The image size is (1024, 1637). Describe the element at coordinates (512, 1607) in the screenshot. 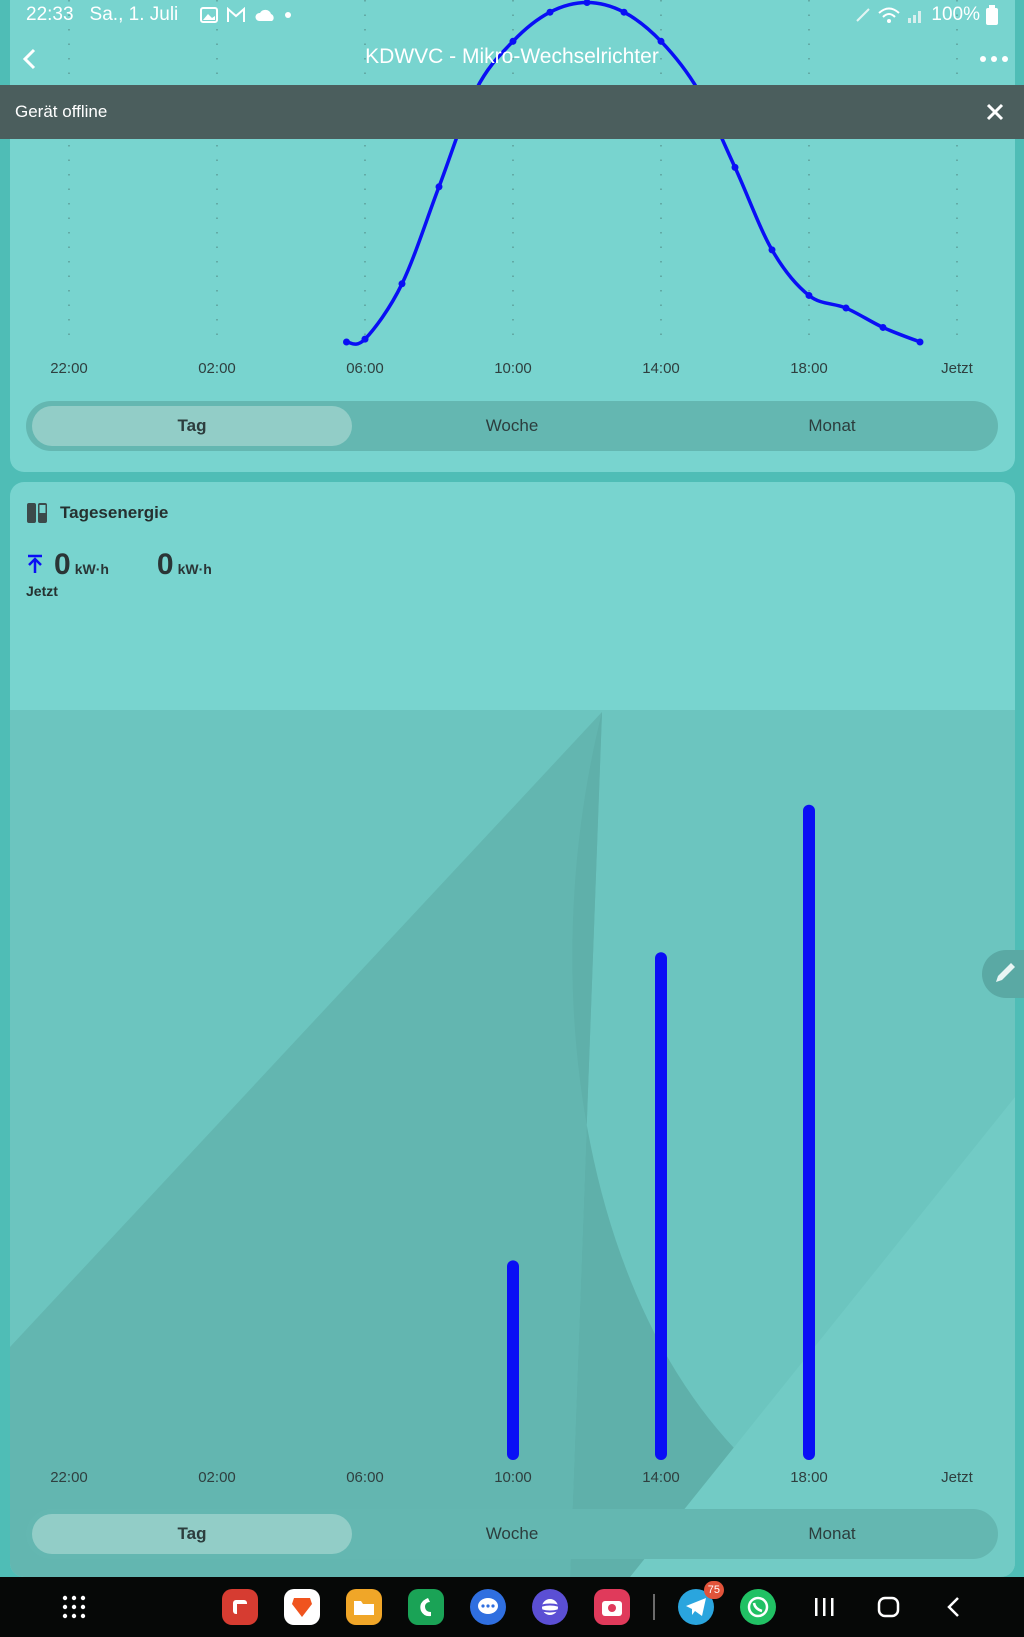

I see `navigation-bar: 75` at that location.